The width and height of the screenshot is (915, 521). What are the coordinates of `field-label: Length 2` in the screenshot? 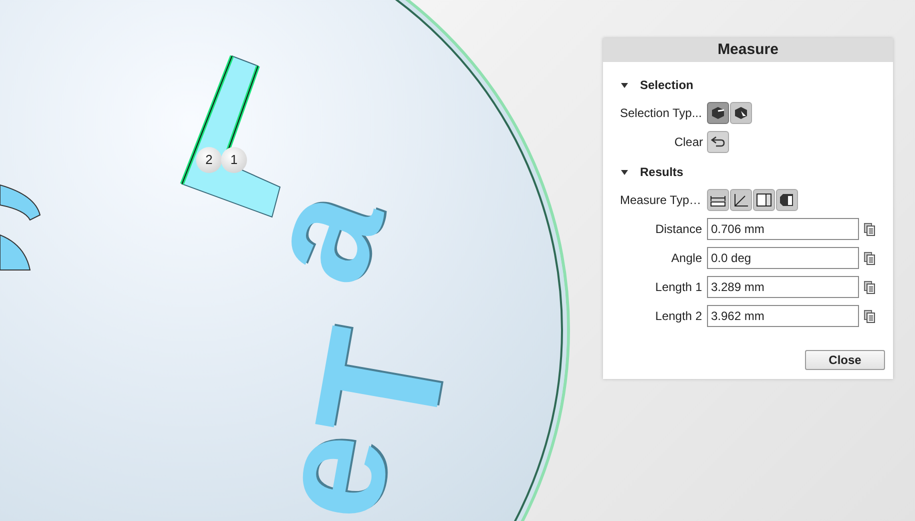 It's located at (678, 316).